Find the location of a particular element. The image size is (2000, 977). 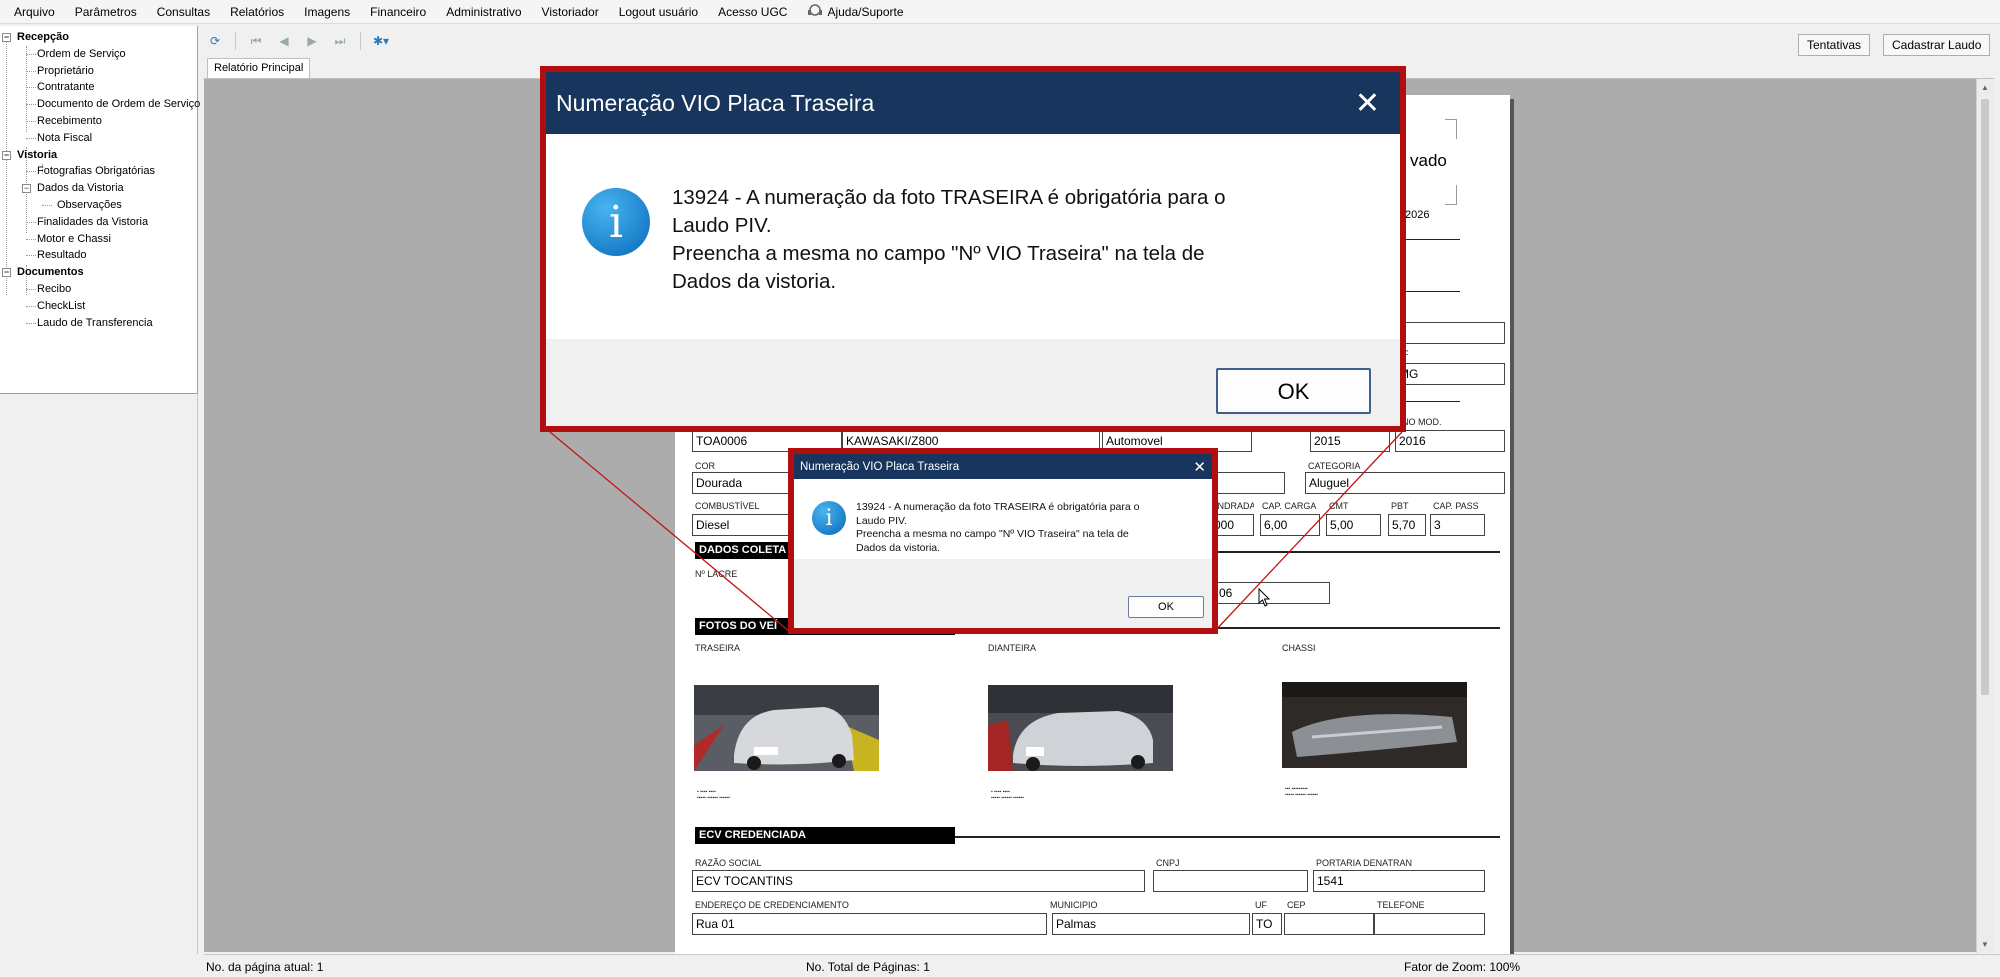

tree-item-ordem-servico: Ordem de Serviço is located at coordinates (98, 54).